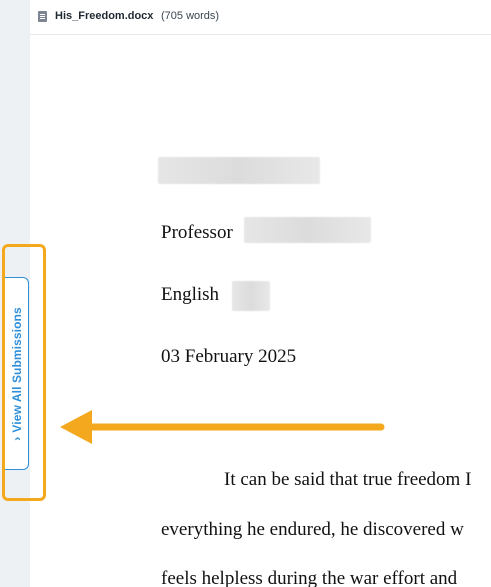  What do you see at coordinates (76, 427) in the screenshot?
I see `arrow-head` at bounding box center [76, 427].